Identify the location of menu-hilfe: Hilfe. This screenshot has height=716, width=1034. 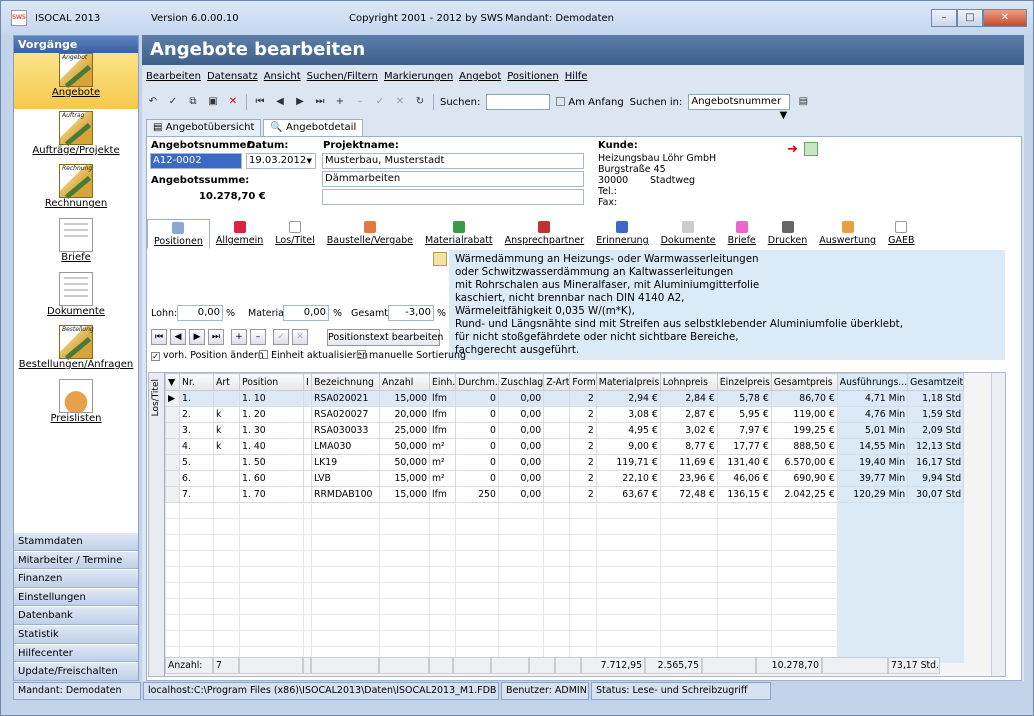
(576, 79).